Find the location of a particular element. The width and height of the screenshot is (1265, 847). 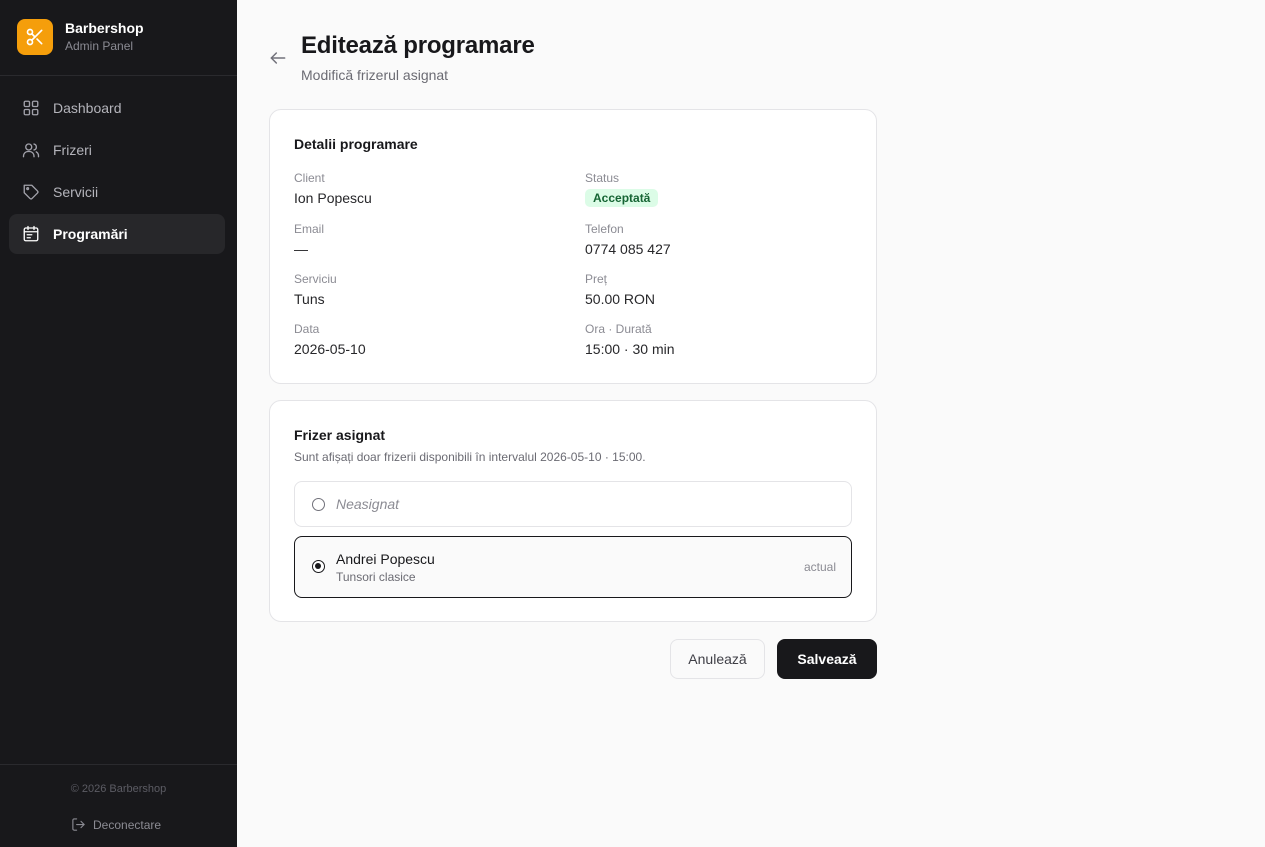

sidebar-nav: Dashboard Frizeri Servicii Programări is located at coordinates (117, 172).